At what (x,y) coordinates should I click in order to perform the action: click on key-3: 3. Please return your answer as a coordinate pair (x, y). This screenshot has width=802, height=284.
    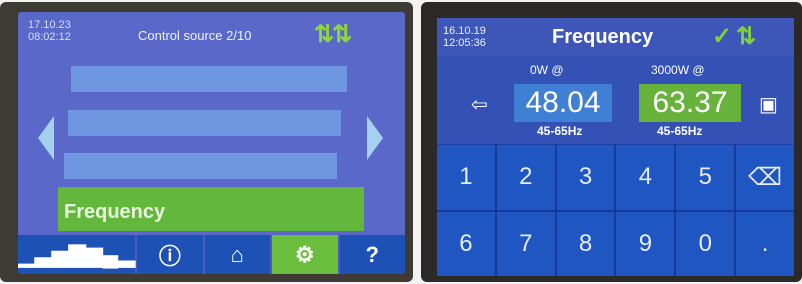
    Looking at the image, I should click on (585, 177).